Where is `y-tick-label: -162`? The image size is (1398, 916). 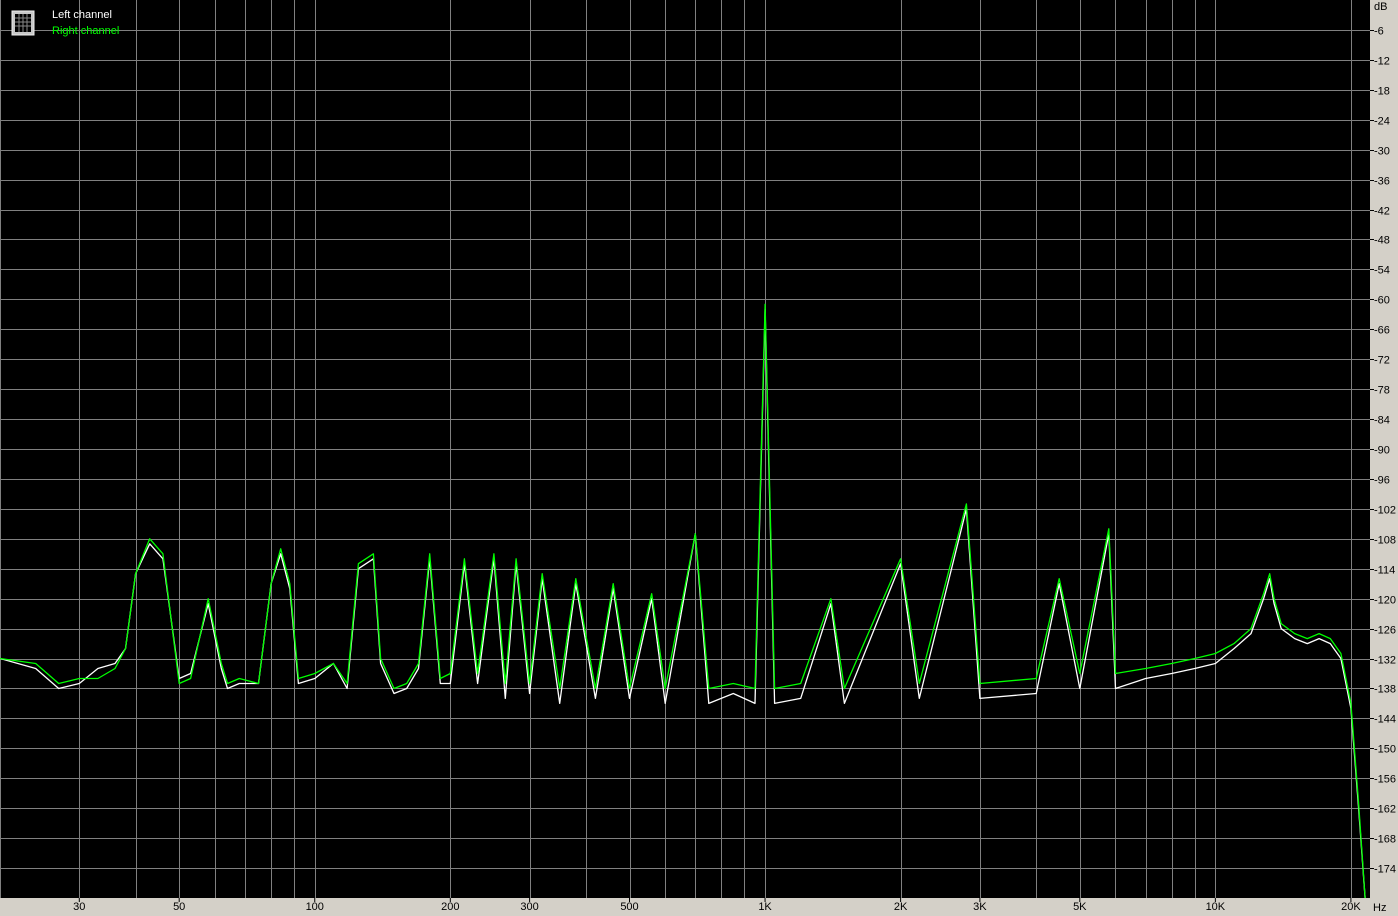 y-tick-label: -162 is located at coordinates (1385, 810).